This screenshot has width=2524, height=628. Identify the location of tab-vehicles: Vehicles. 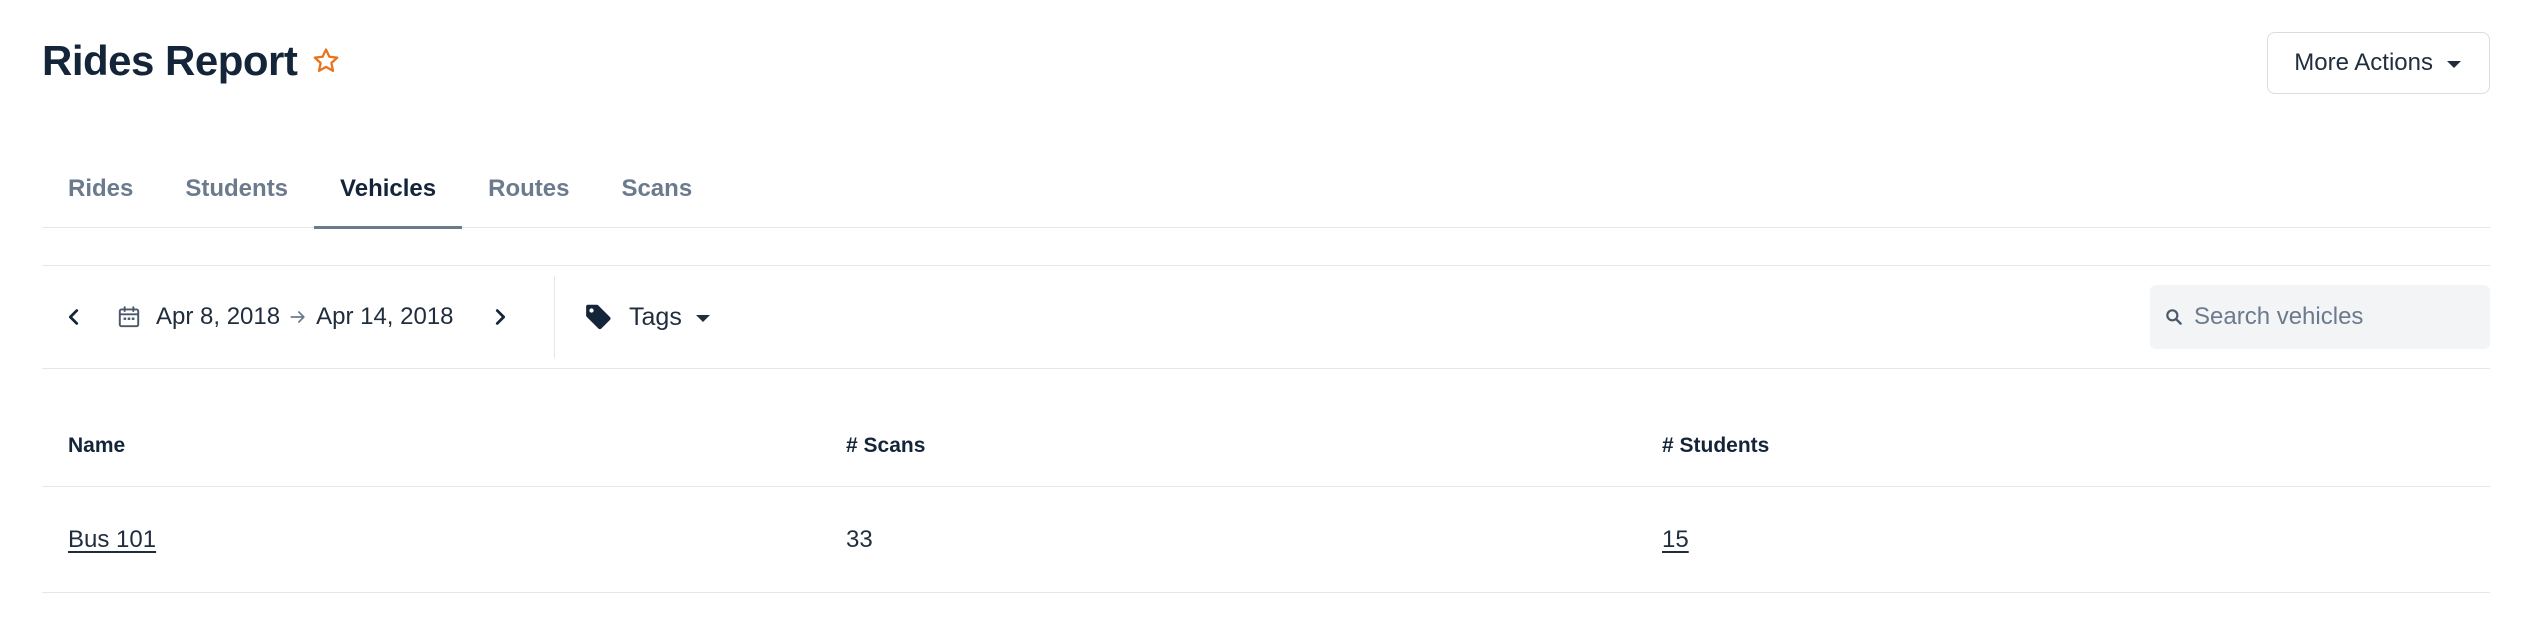
(388, 189).